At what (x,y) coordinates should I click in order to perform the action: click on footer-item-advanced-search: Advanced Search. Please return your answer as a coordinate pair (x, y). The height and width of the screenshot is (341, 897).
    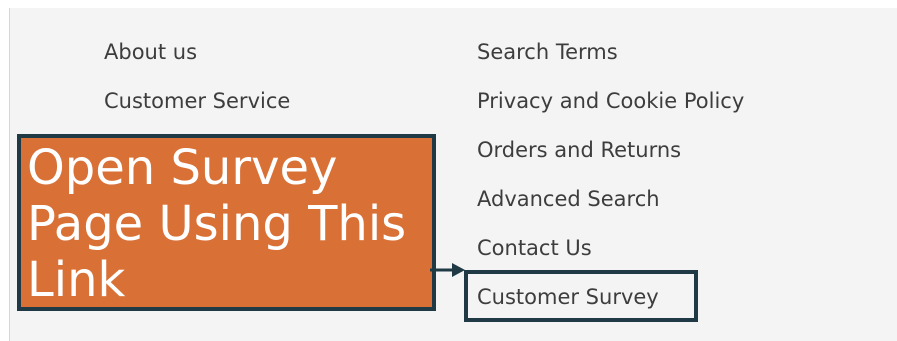
    Looking at the image, I should click on (610, 207).